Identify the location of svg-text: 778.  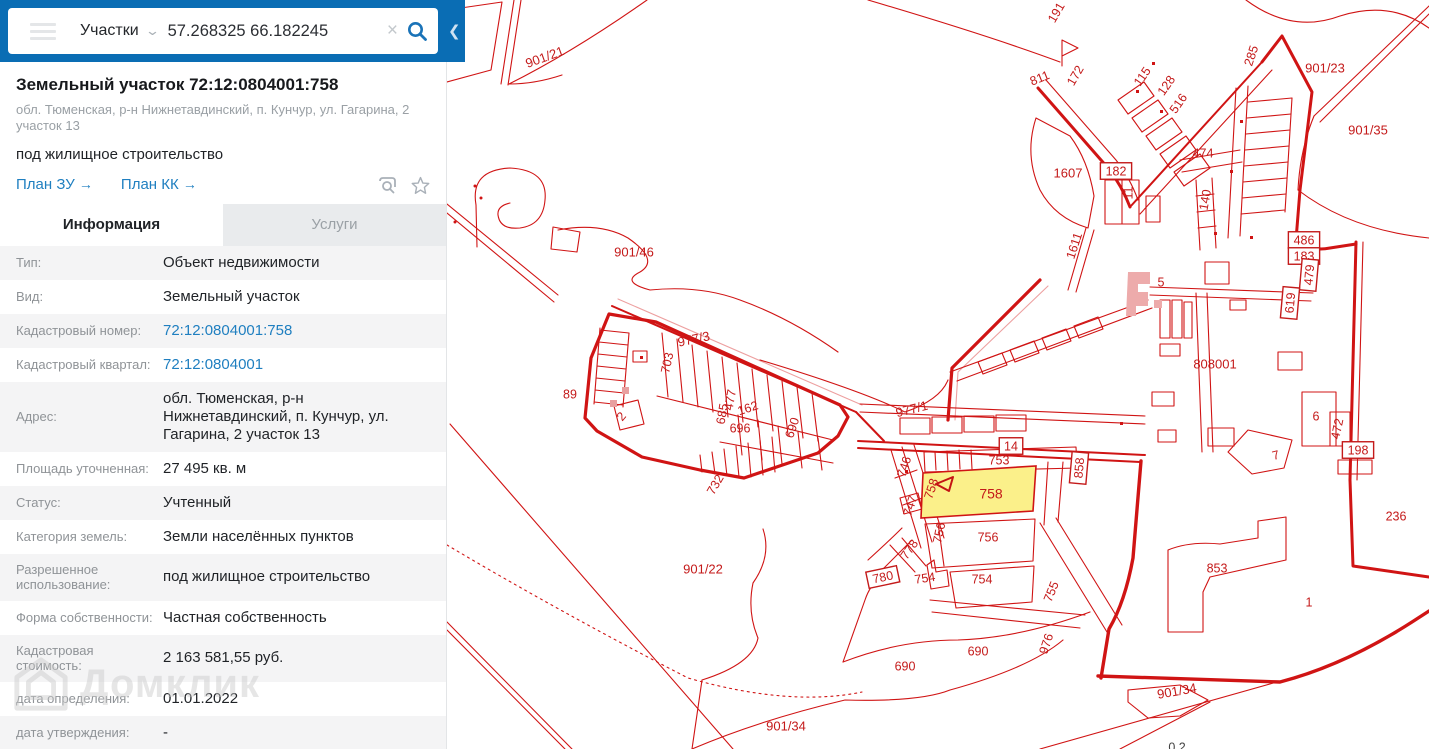
(909, 549).